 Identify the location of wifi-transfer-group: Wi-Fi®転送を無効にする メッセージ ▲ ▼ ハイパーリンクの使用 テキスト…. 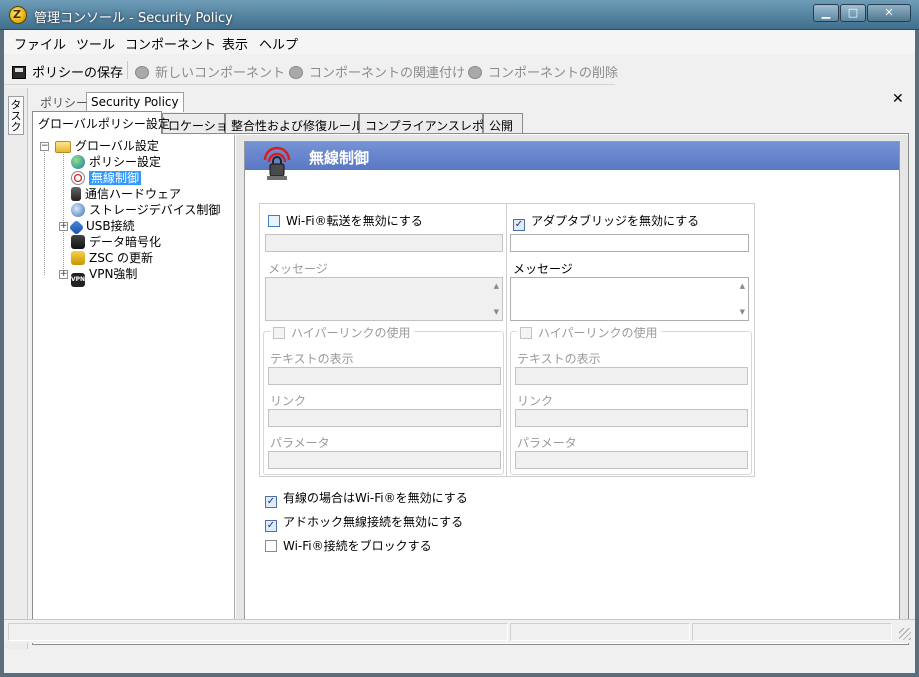
(383, 340).